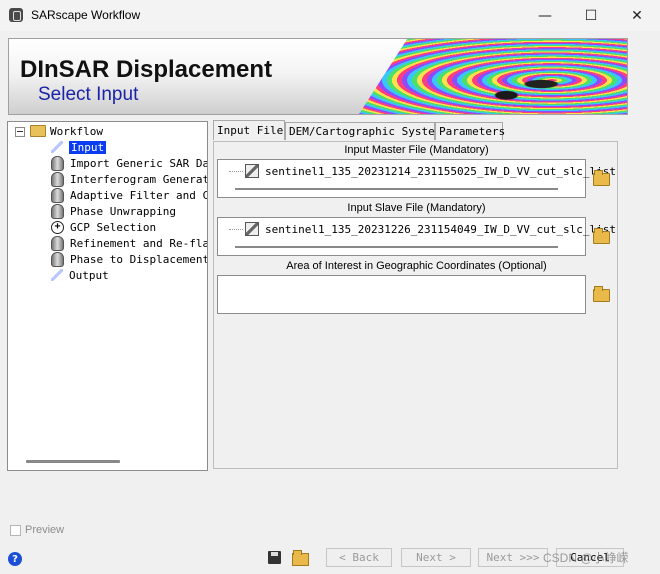 The height and width of the screenshot is (574, 660). I want to click on browse-slave-button, so click(601, 235).